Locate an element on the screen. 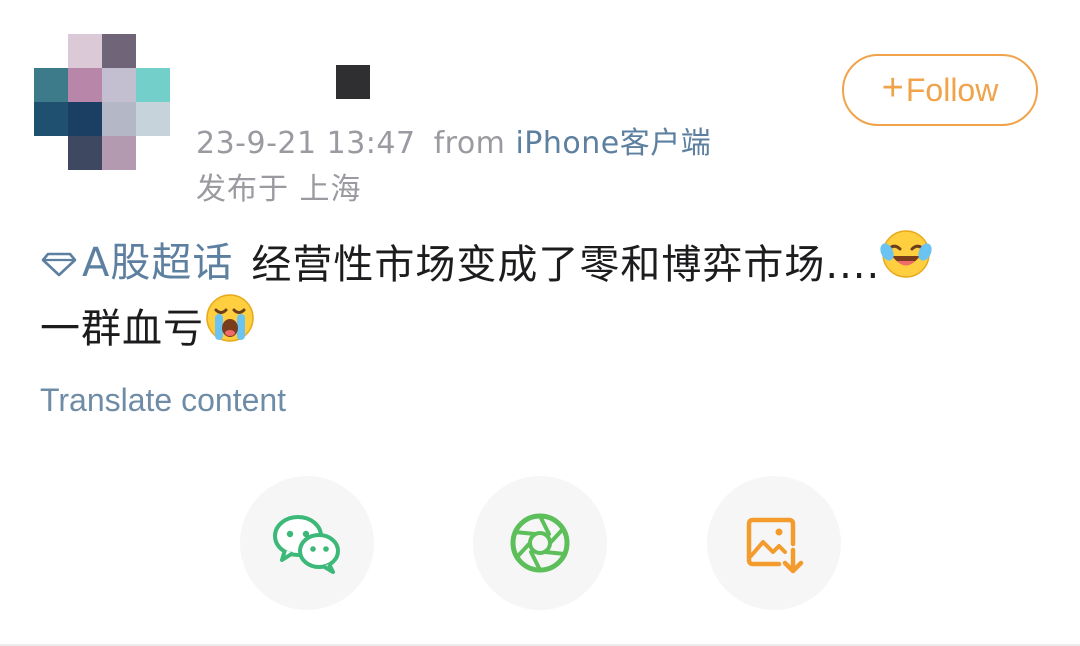 This screenshot has height=646, width=1080. loudly-crying-emoji is located at coordinates (230, 327).